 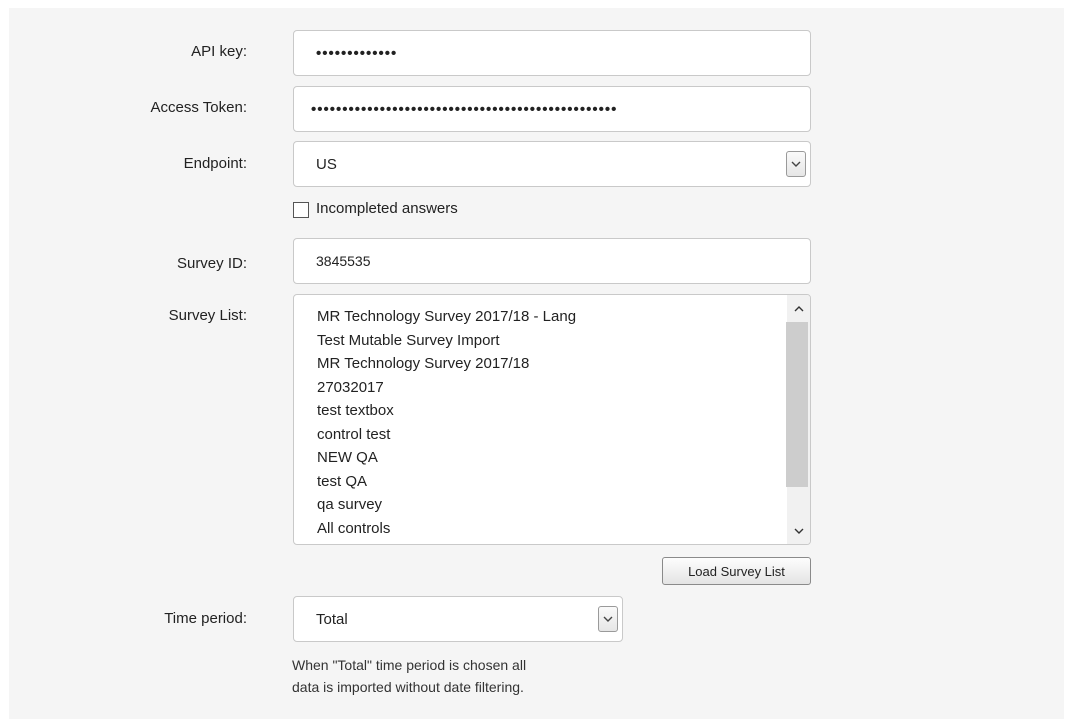 I want to click on list-item: qa survey, so click(x=446, y=505).